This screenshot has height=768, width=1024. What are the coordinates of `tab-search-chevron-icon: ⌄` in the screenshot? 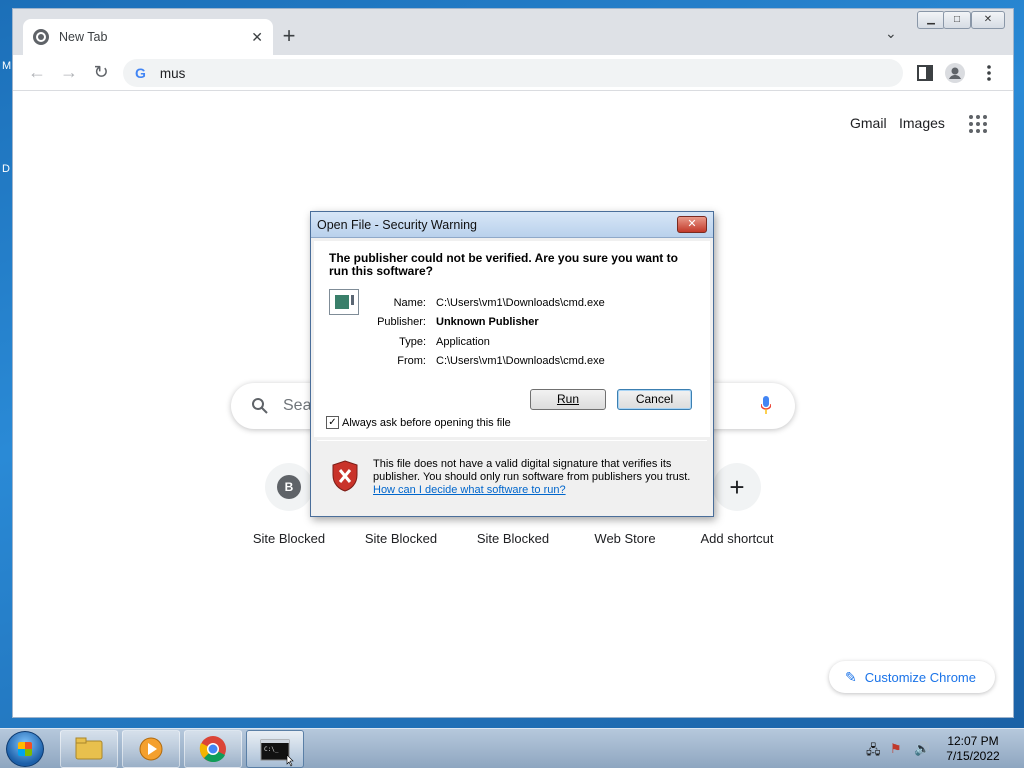 It's located at (891, 33).